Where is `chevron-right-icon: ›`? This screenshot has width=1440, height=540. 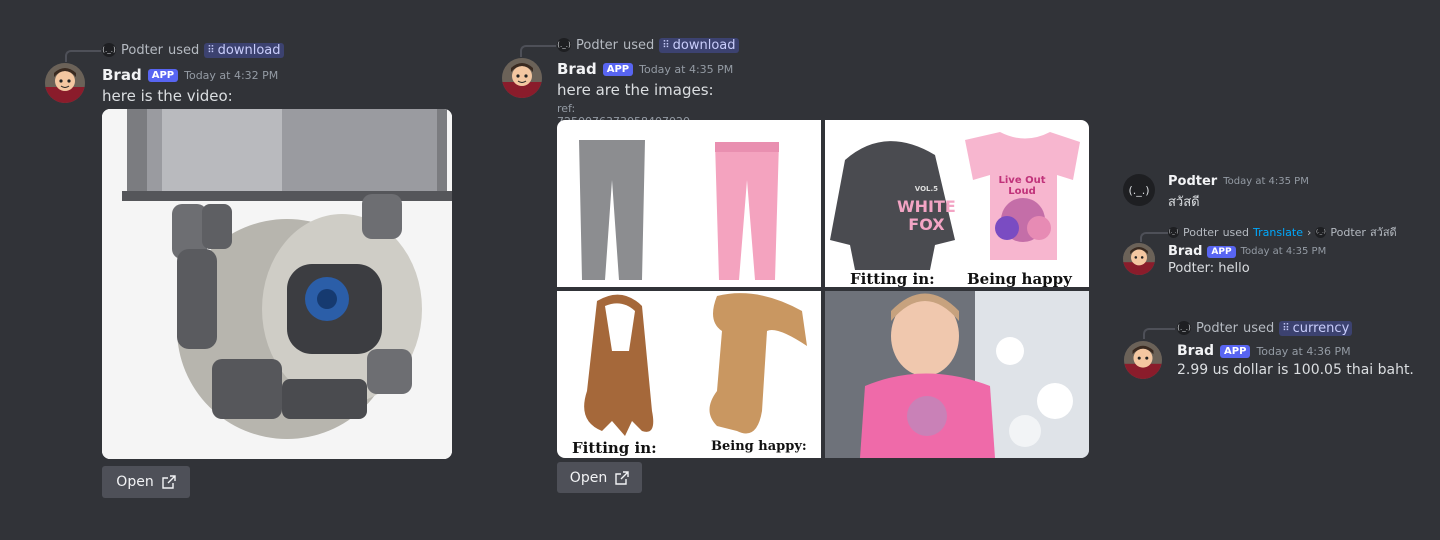
chevron-right-icon: › is located at coordinates (1309, 232).